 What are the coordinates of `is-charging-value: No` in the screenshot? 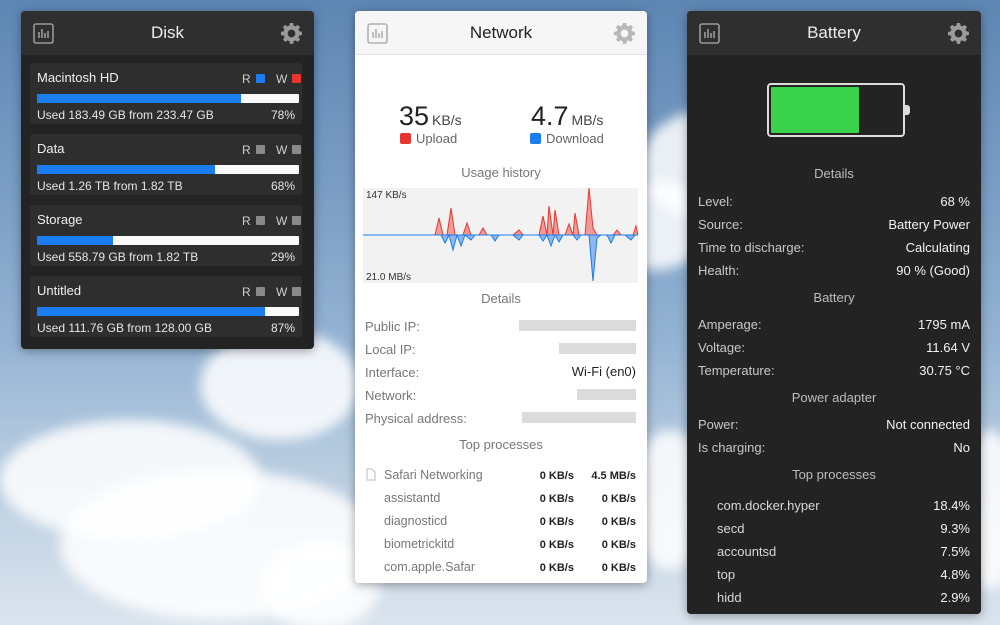 It's located at (961, 447).